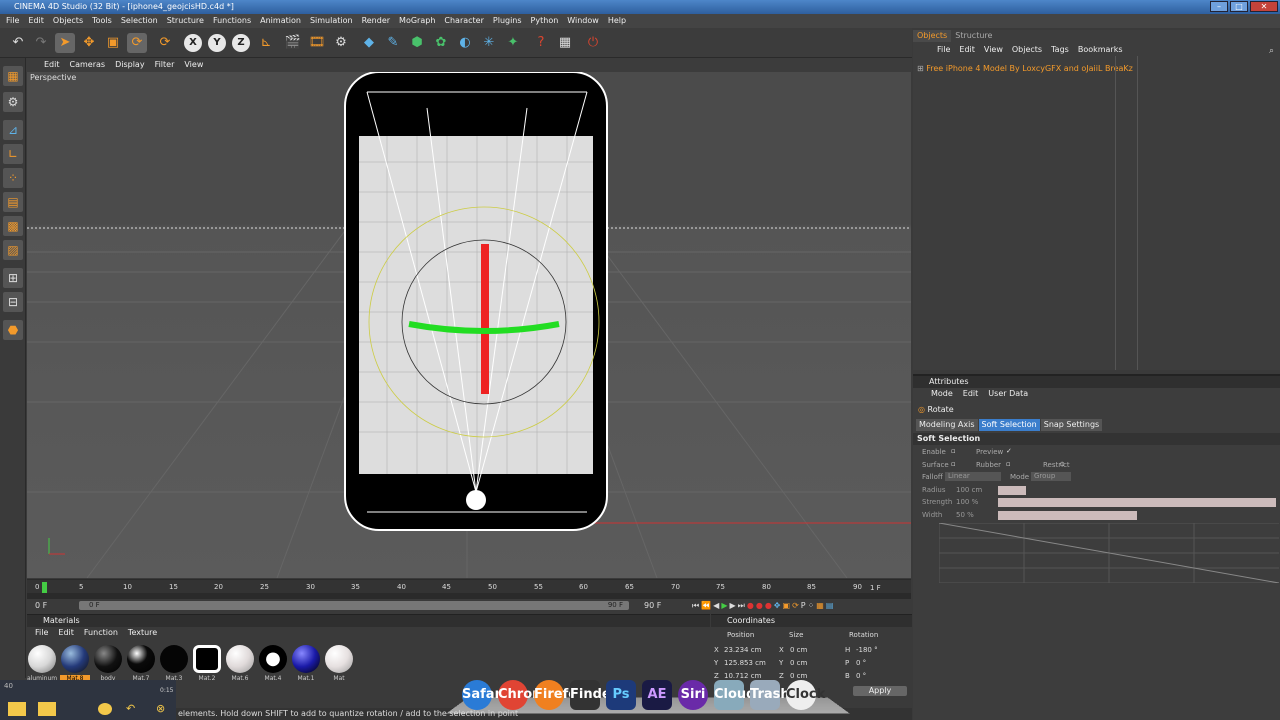 The width and height of the screenshot is (1280, 720). What do you see at coordinates (565, 43) in the screenshot?
I see `layout-icon: ▦` at bounding box center [565, 43].